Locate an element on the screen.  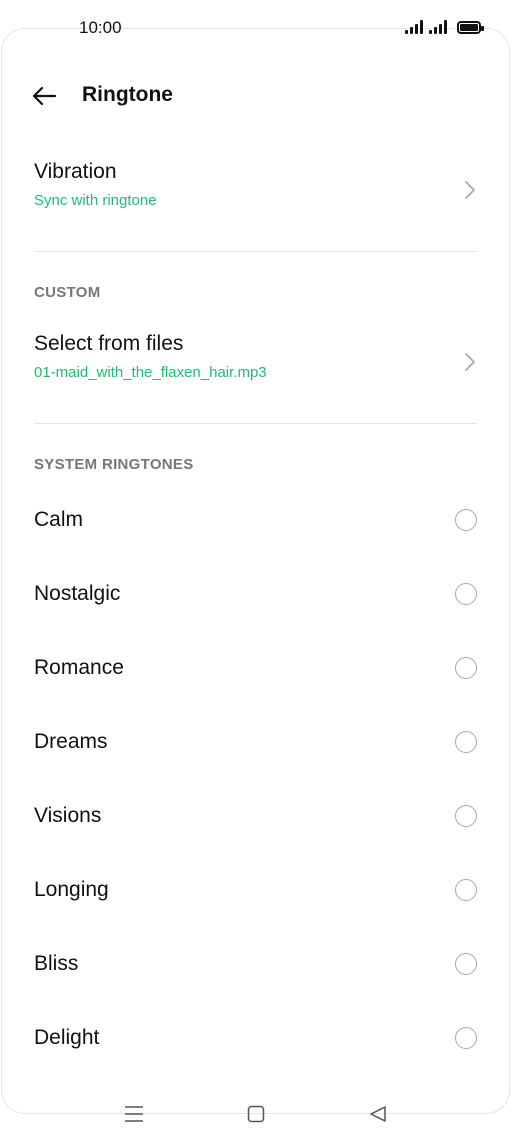
ringtone-item-delight: Delight is located at coordinates (255, 1038).